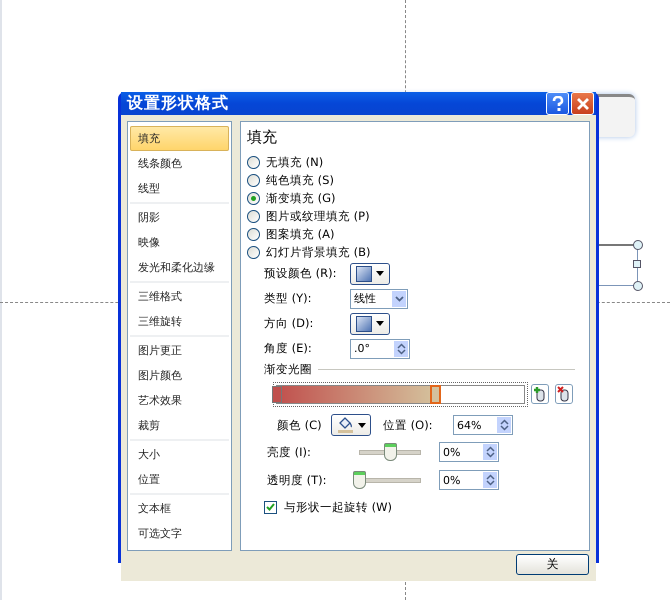  I want to click on field-label: 透明度 (T):, so click(297, 480).